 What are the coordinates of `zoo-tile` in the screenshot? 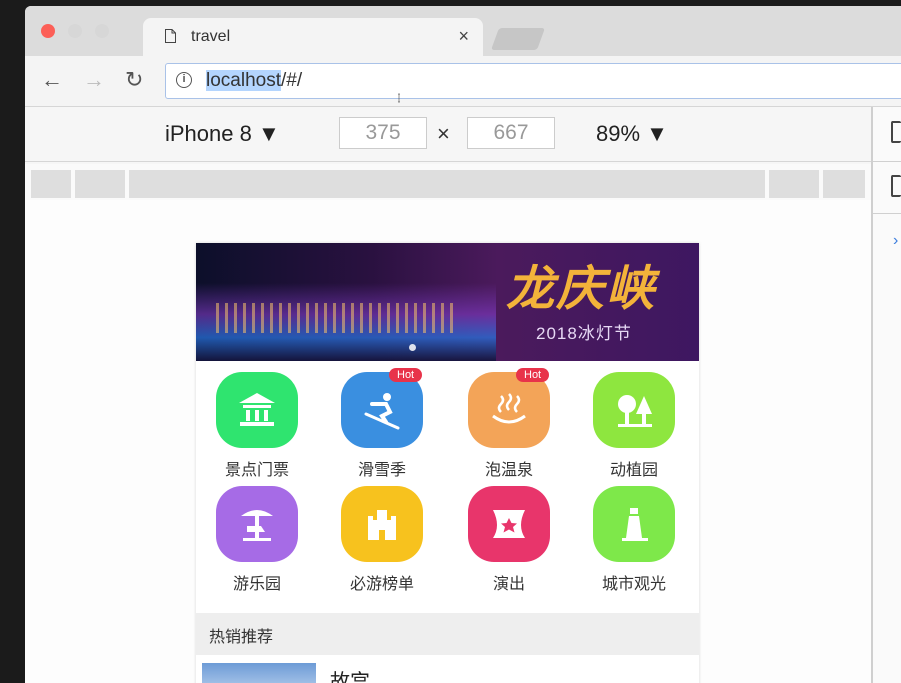 It's located at (634, 410).